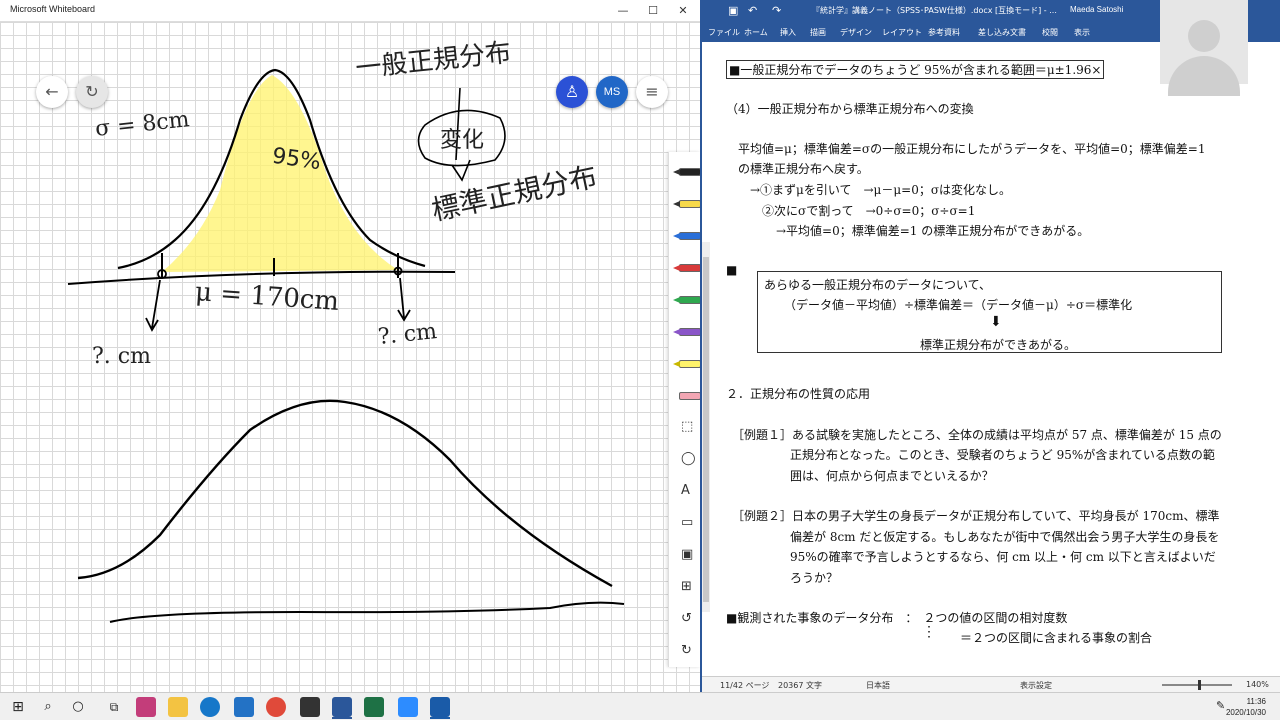  I want to click on highlight-area, so click(280, 173).